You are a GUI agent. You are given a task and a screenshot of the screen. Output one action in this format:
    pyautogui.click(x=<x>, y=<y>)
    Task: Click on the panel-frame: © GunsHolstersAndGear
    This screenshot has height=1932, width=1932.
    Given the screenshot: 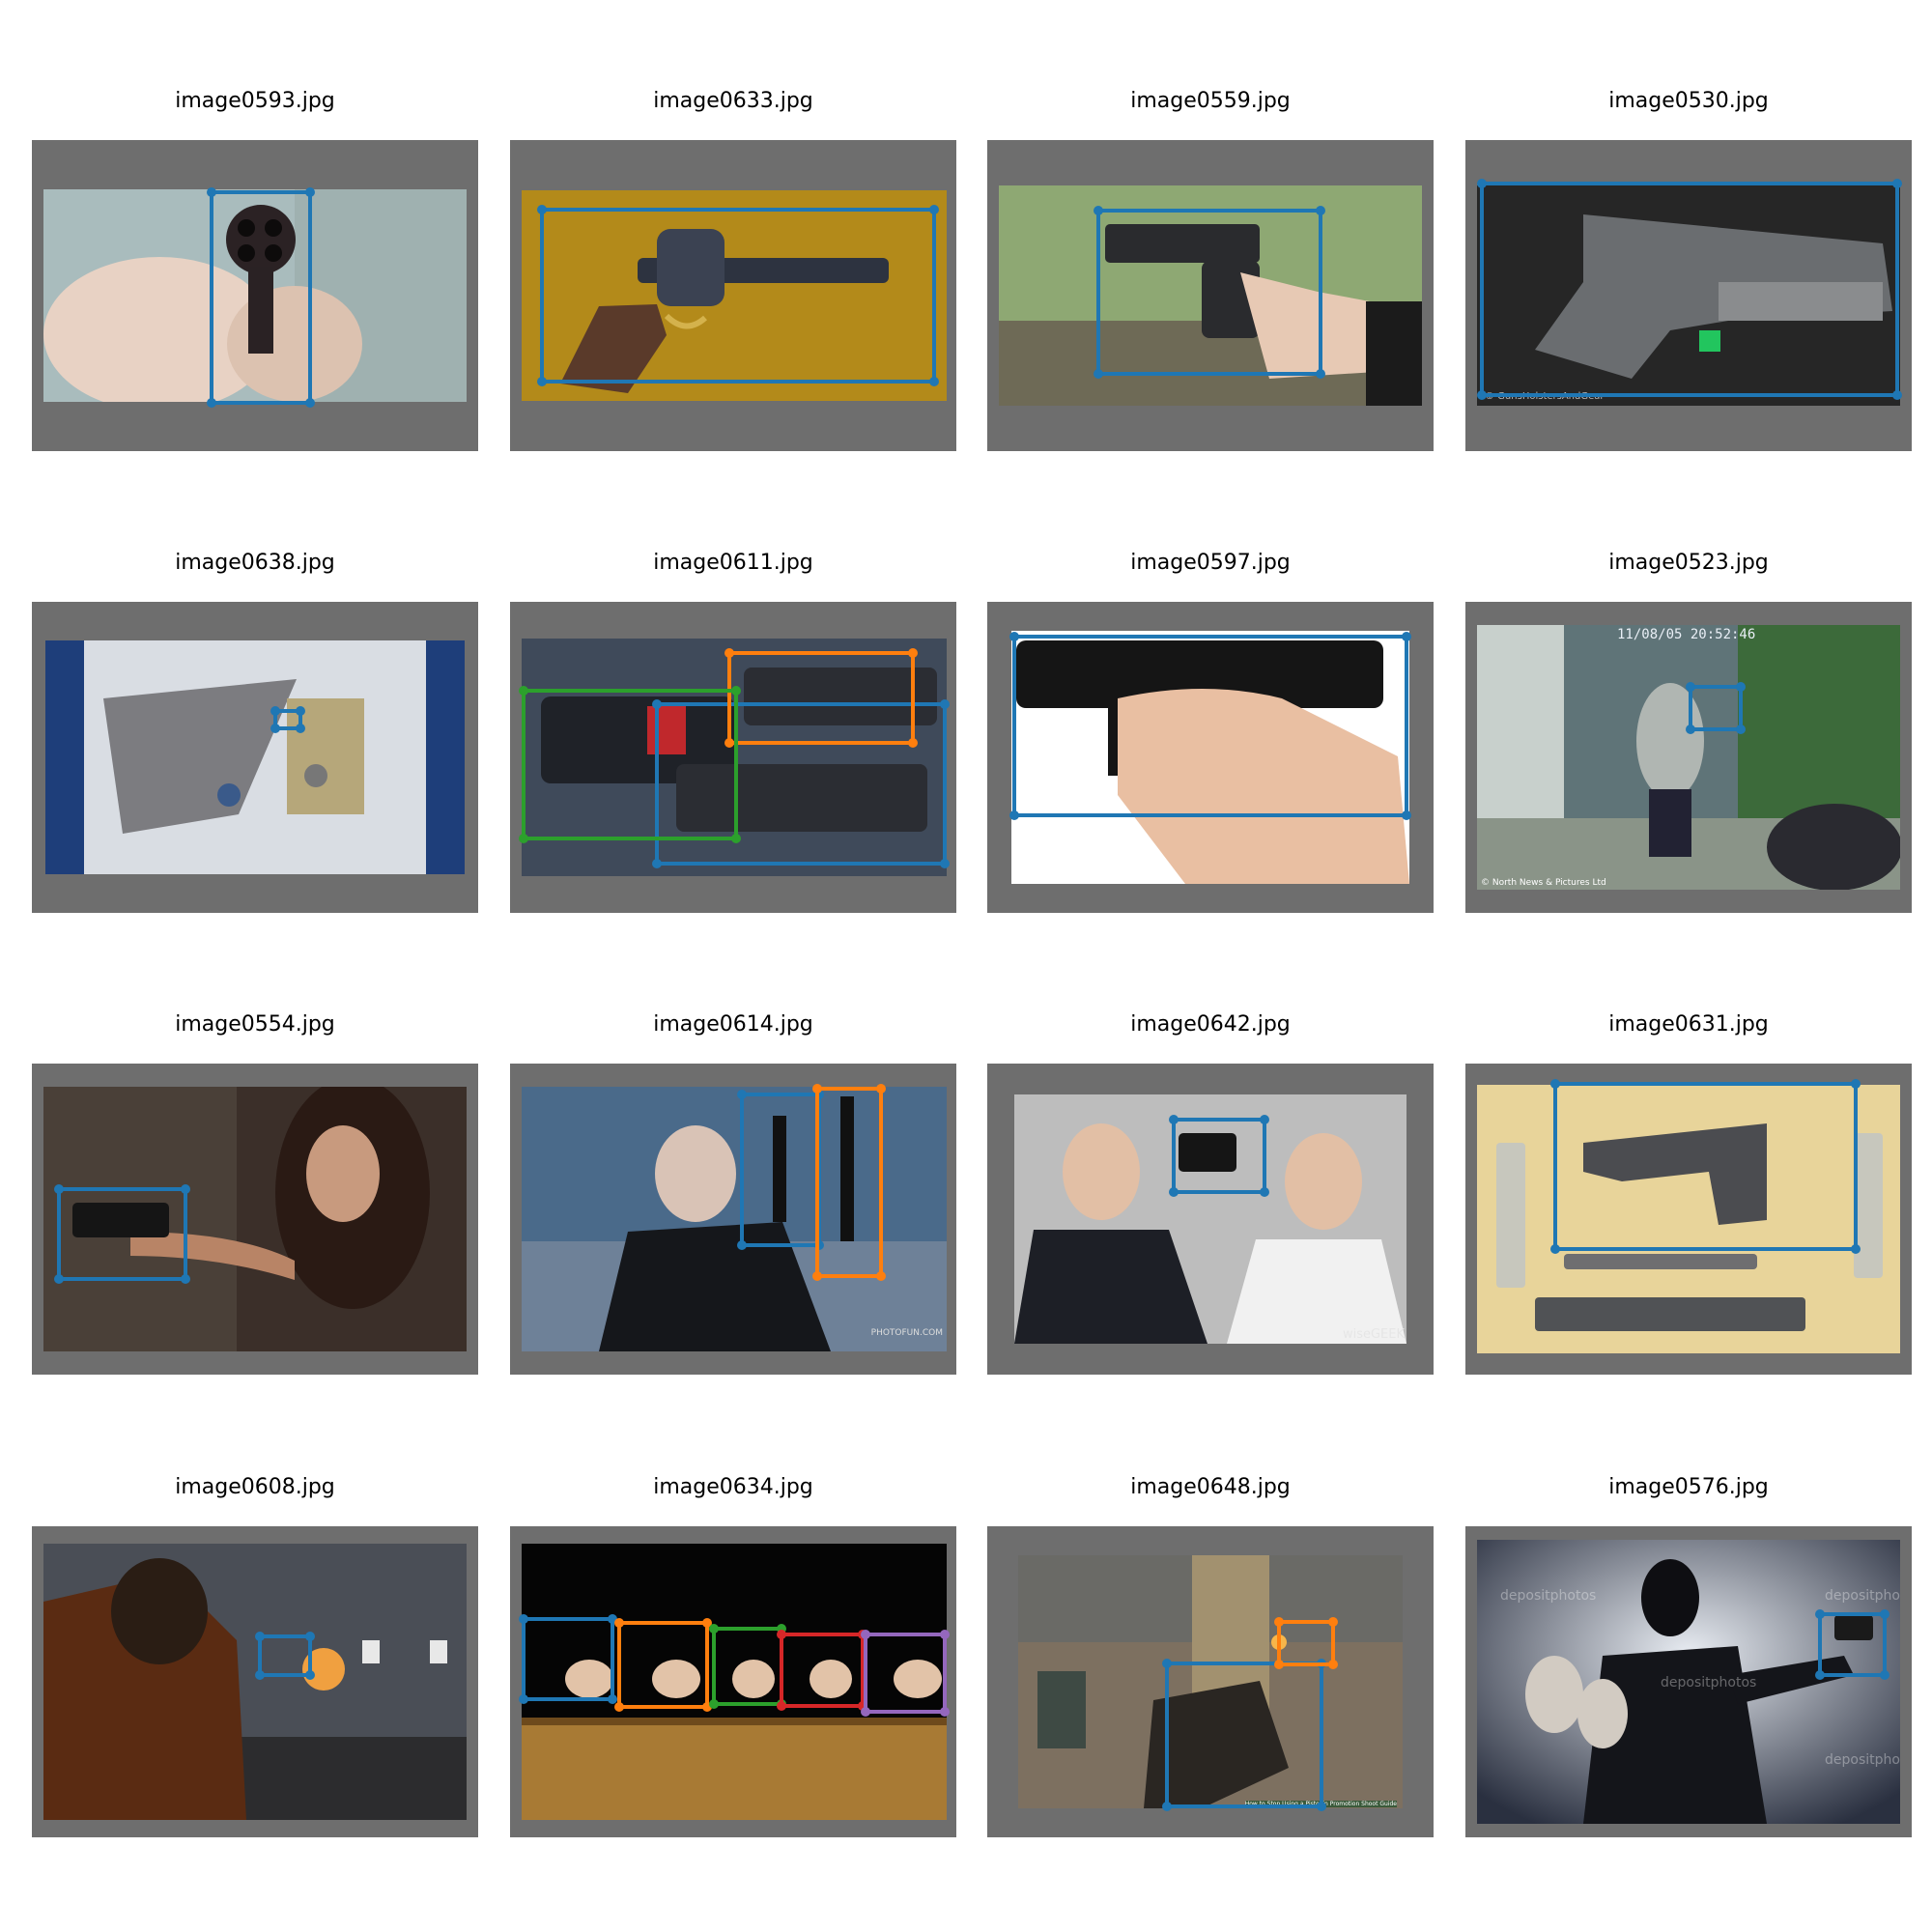 What is the action you would take?
    pyautogui.click(x=1688, y=295)
    